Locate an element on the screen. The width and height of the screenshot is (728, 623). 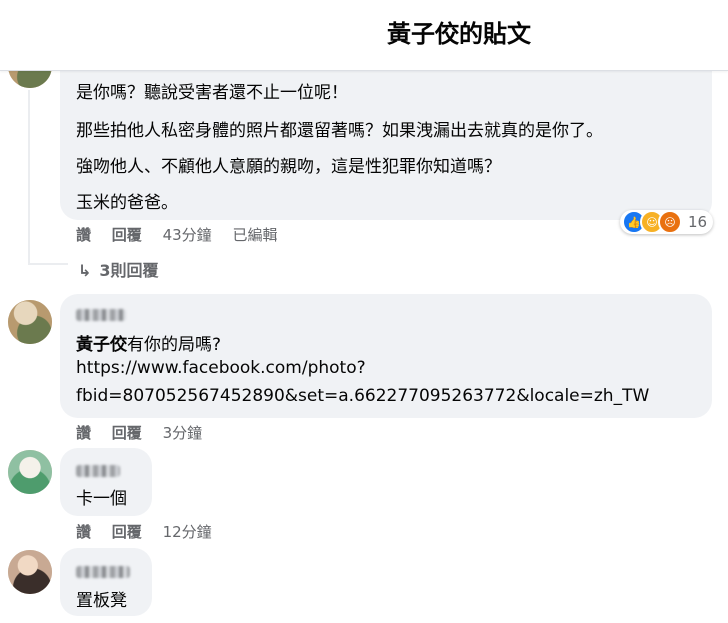
comment-line: 強吻他人、不顧他人意願的親吻，這是性犯罪你知道嗎？ is located at coordinates (288, 167).